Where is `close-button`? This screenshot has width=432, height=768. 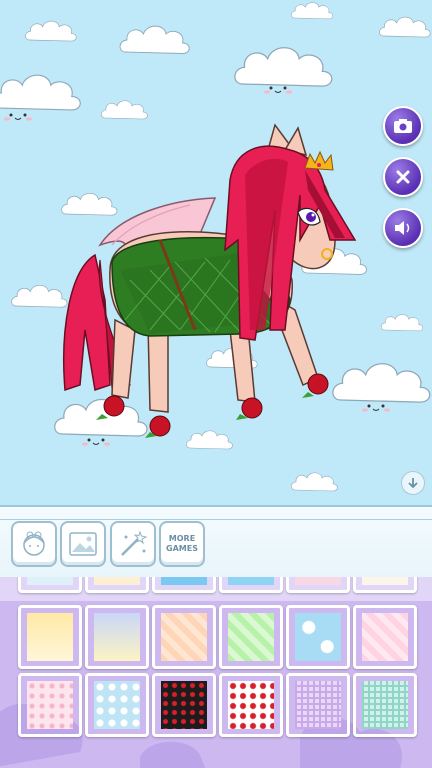
close-button is located at coordinates (403, 177).